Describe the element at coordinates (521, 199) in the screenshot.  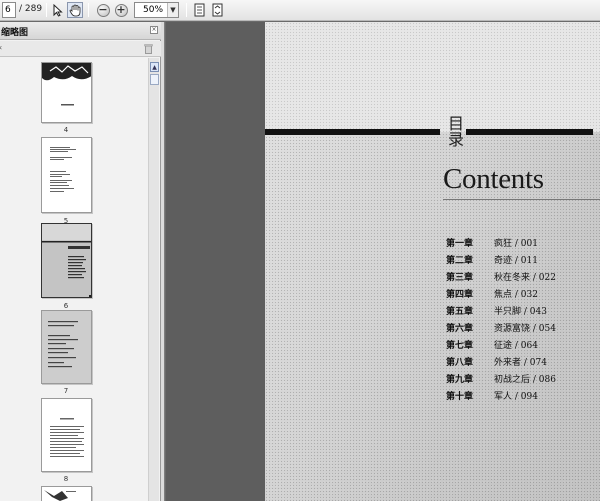
I see `contents-underline` at that location.